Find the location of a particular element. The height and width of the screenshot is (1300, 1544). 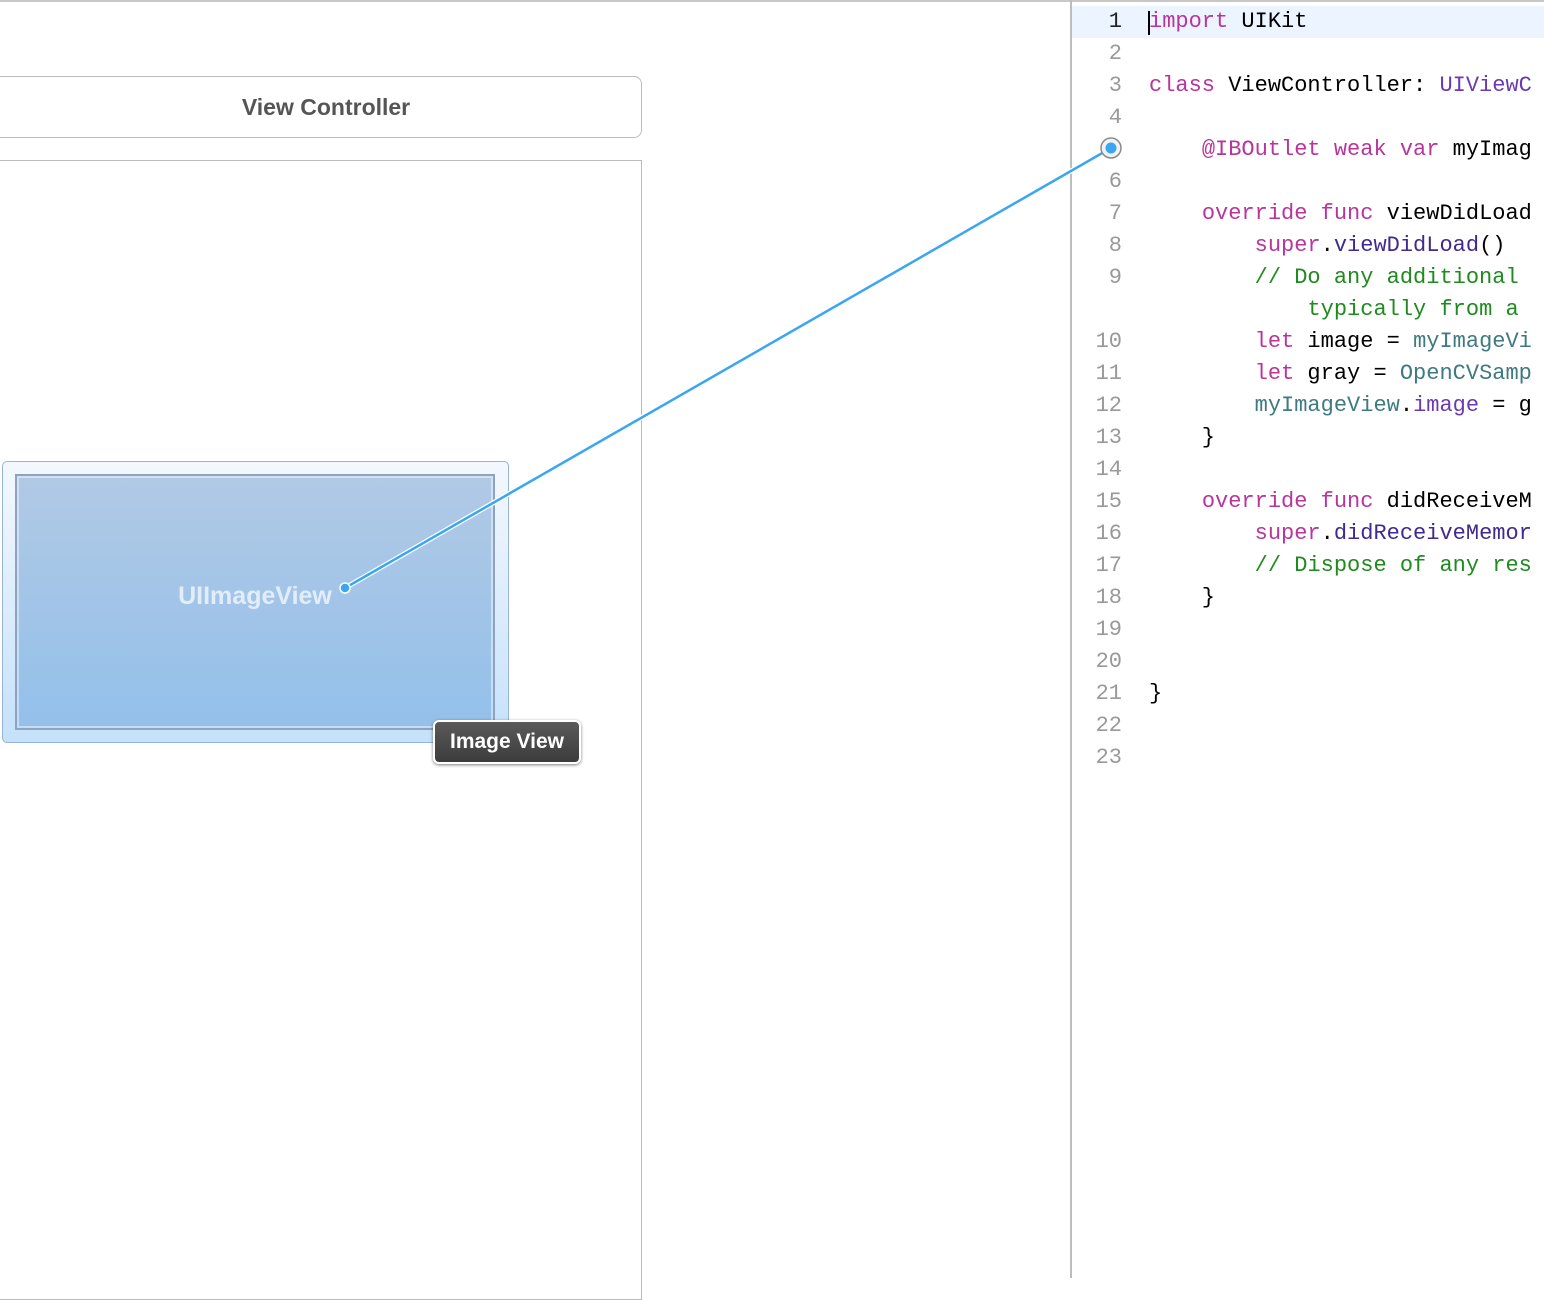

code-text: import UIKit is located at coordinates (1228, 22).